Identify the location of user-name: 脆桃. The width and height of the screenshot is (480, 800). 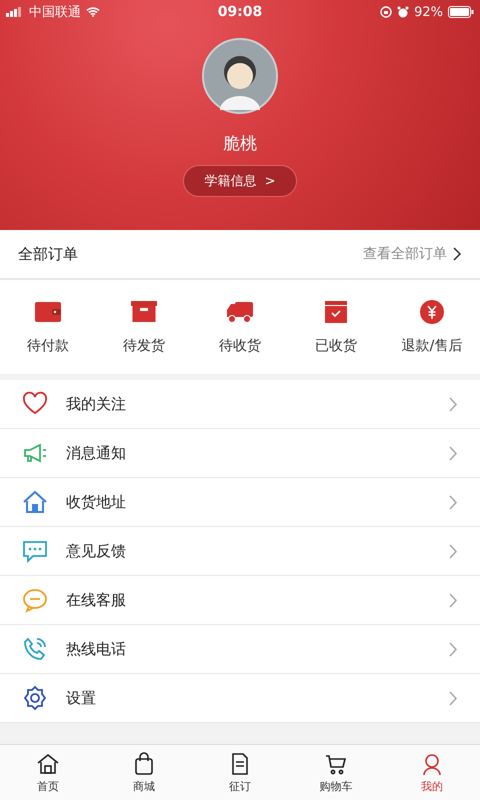
(240, 144).